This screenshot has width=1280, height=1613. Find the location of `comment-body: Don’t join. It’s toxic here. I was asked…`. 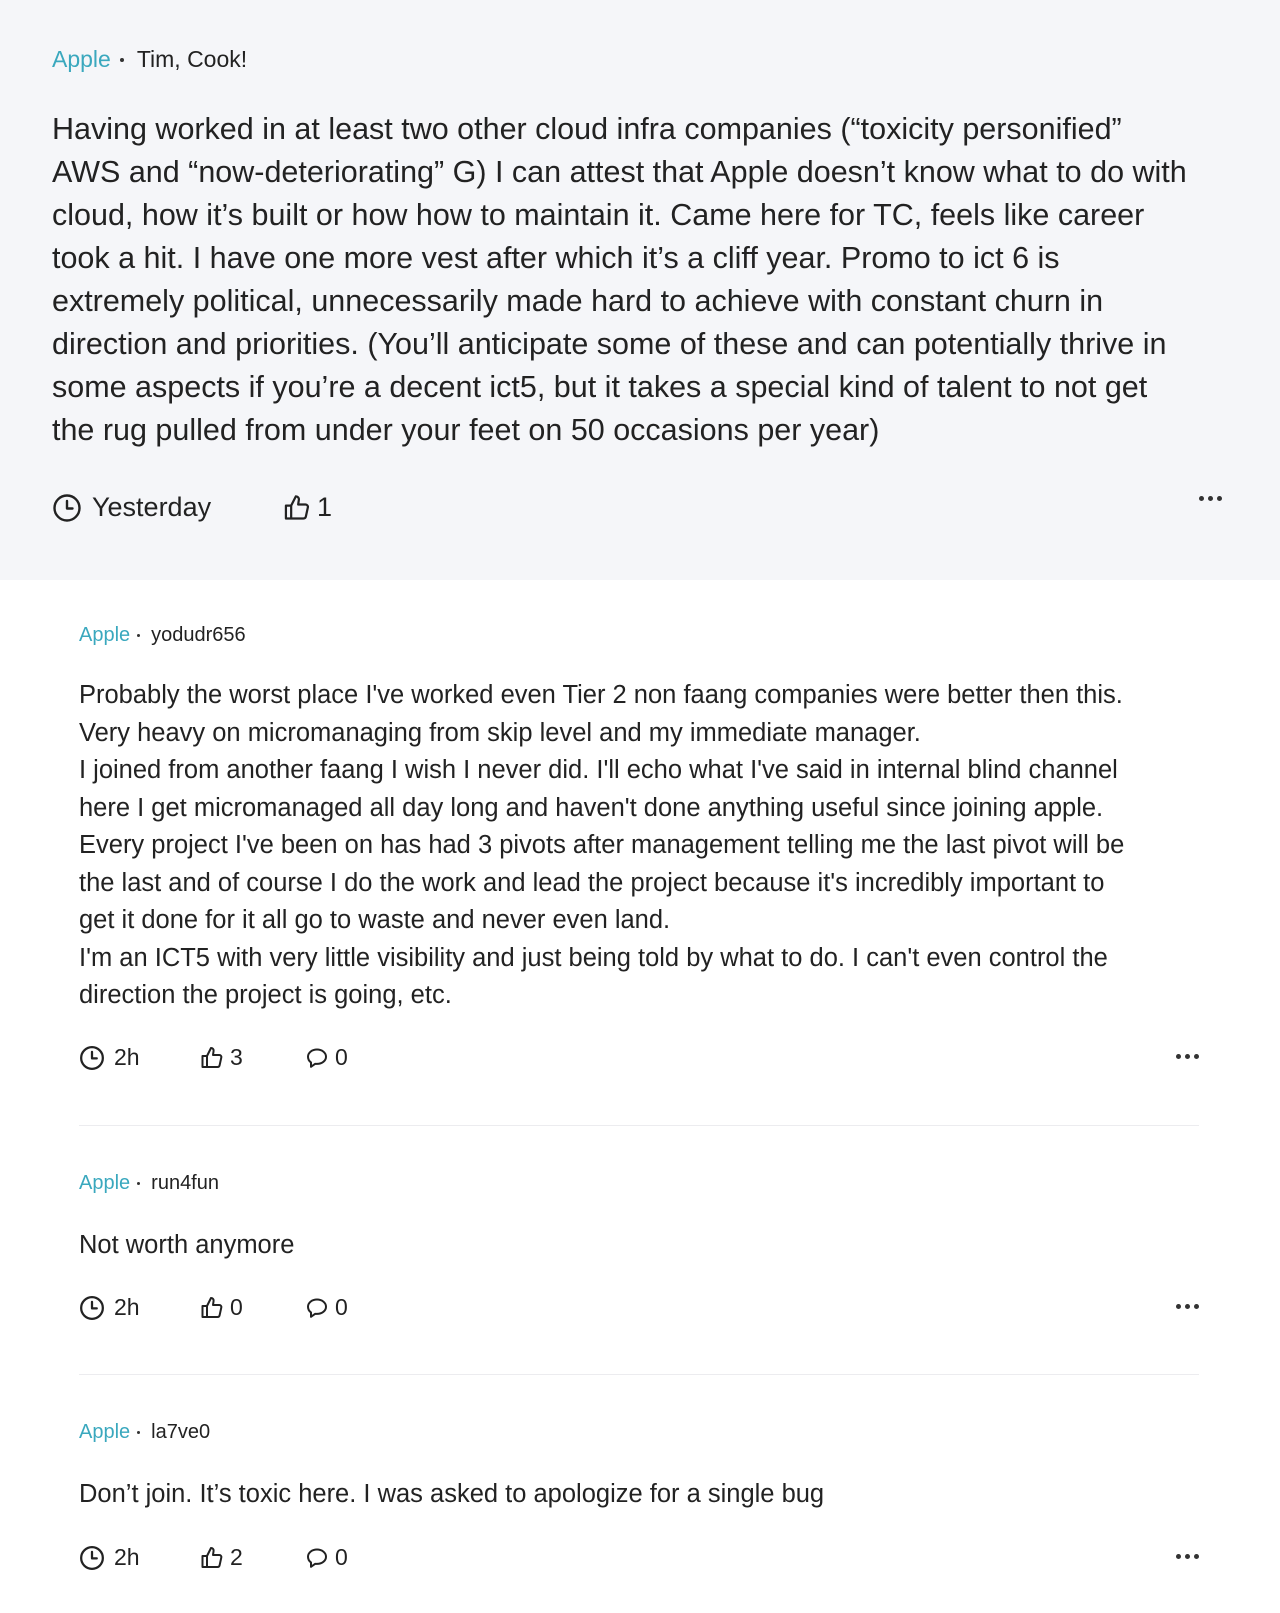

comment-body: Don’t join. It’s toxic here. I was asked… is located at coordinates (639, 1495).